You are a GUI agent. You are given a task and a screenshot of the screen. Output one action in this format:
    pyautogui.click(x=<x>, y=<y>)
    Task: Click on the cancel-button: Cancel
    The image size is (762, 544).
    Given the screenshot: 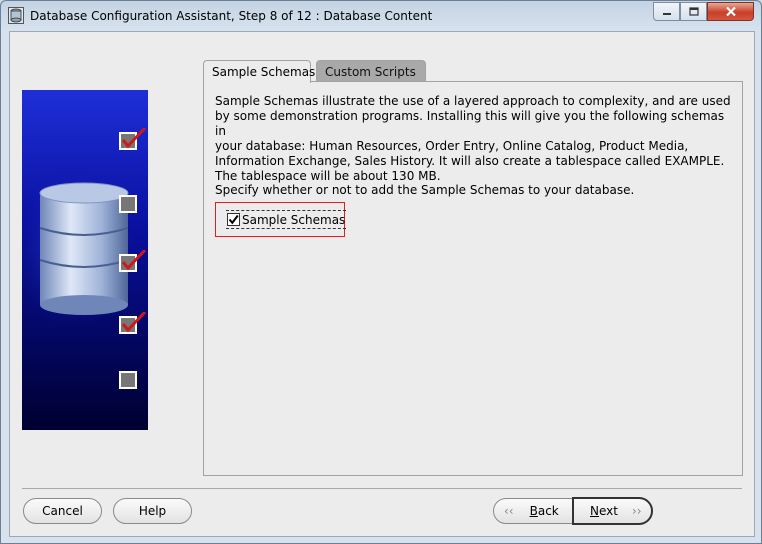 What is the action you would take?
    pyautogui.click(x=62, y=511)
    